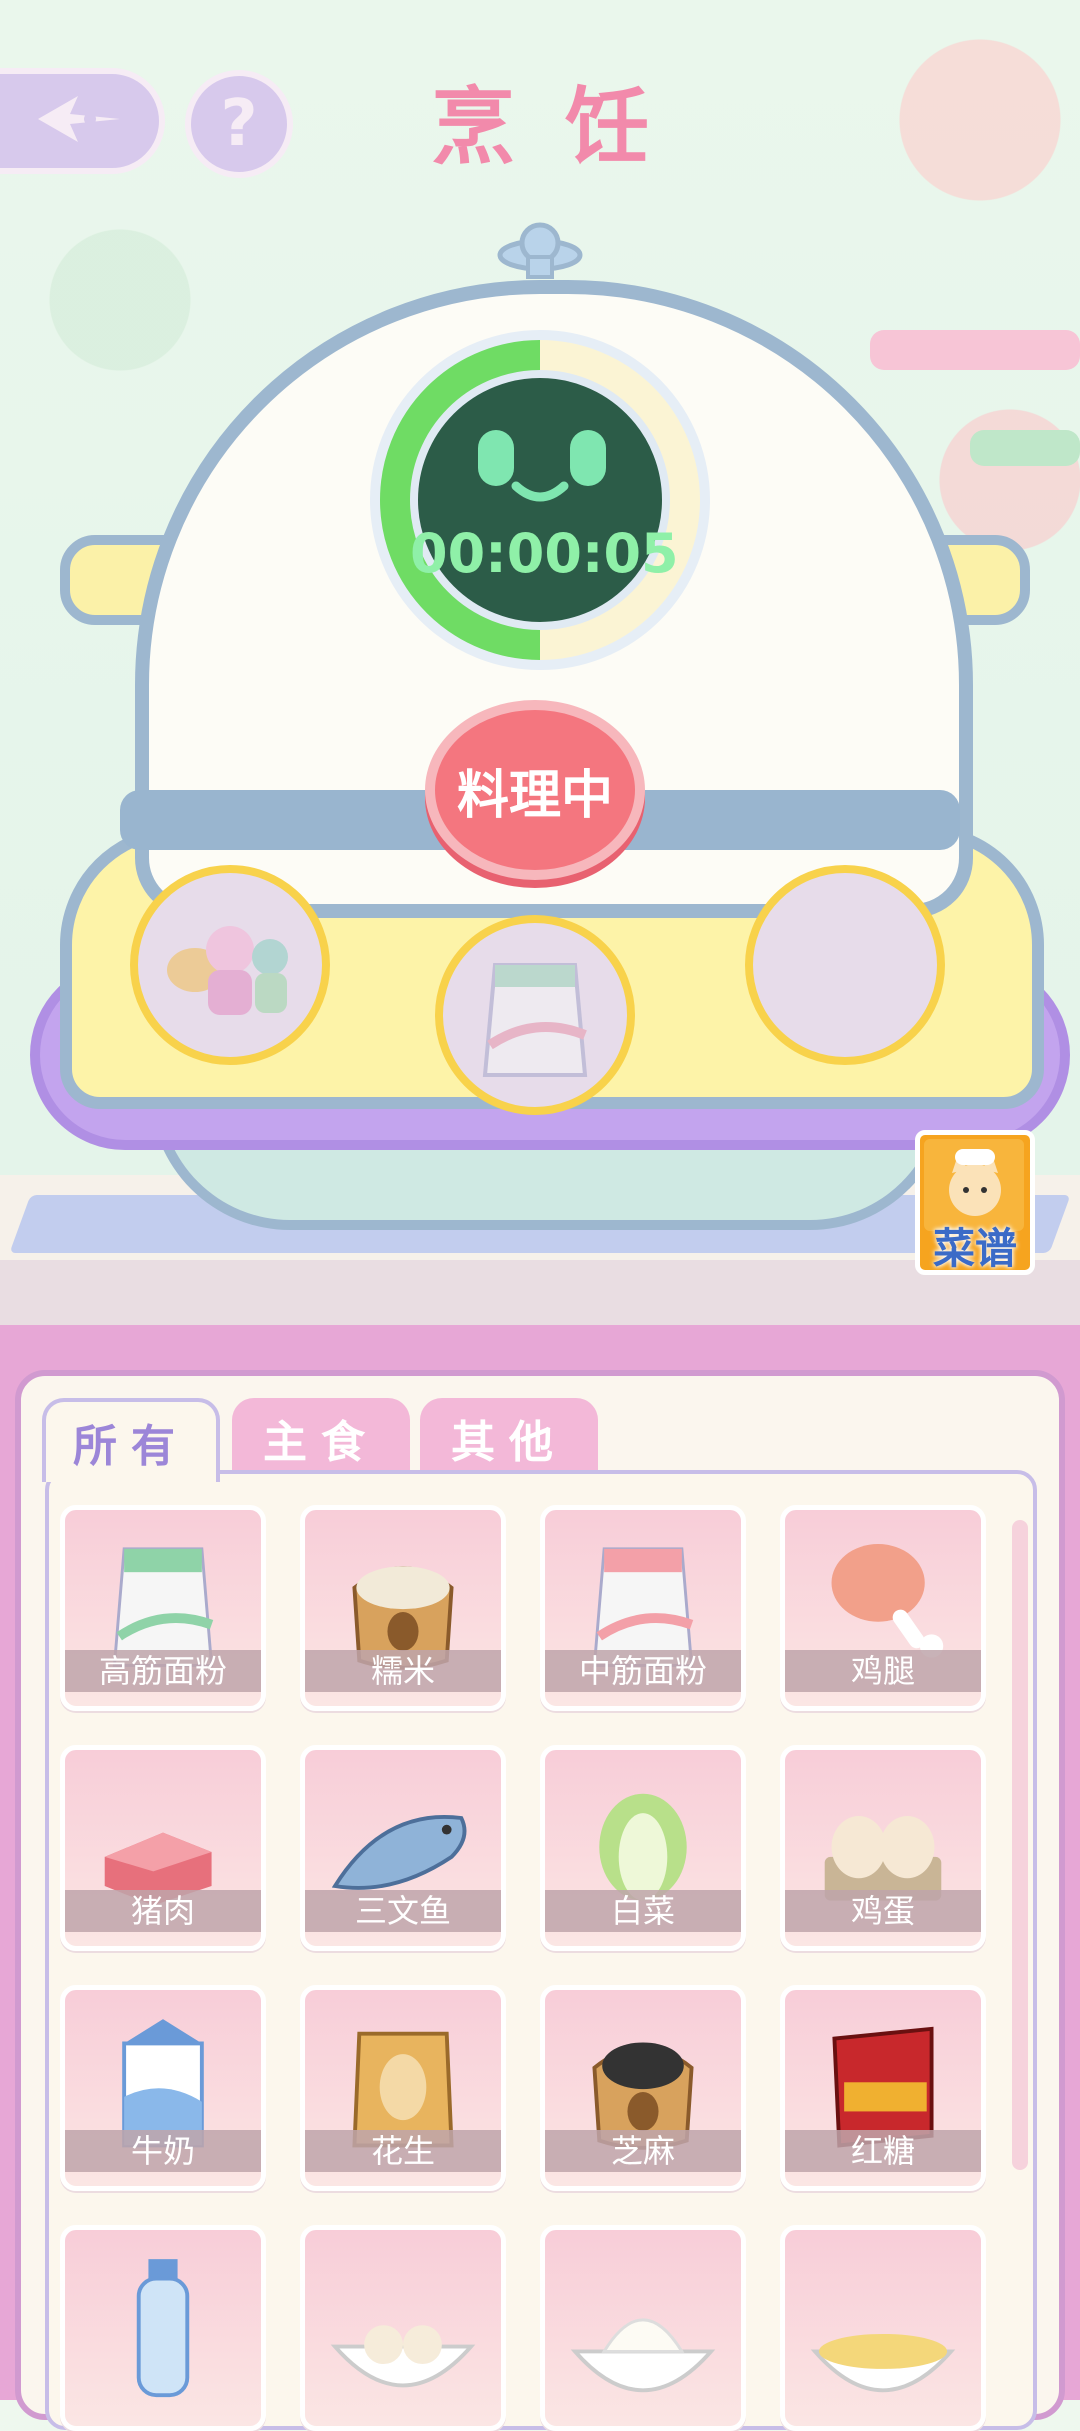 This screenshot has height=2431, width=1080. Describe the element at coordinates (163, 1848) in the screenshot. I see `ingredient-card: 猪肉` at that location.